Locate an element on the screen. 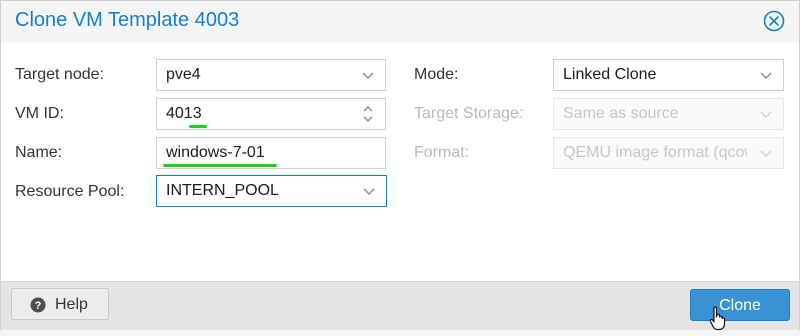 This screenshot has width=800, height=336. clone-button: Clone is located at coordinates (740, 305).